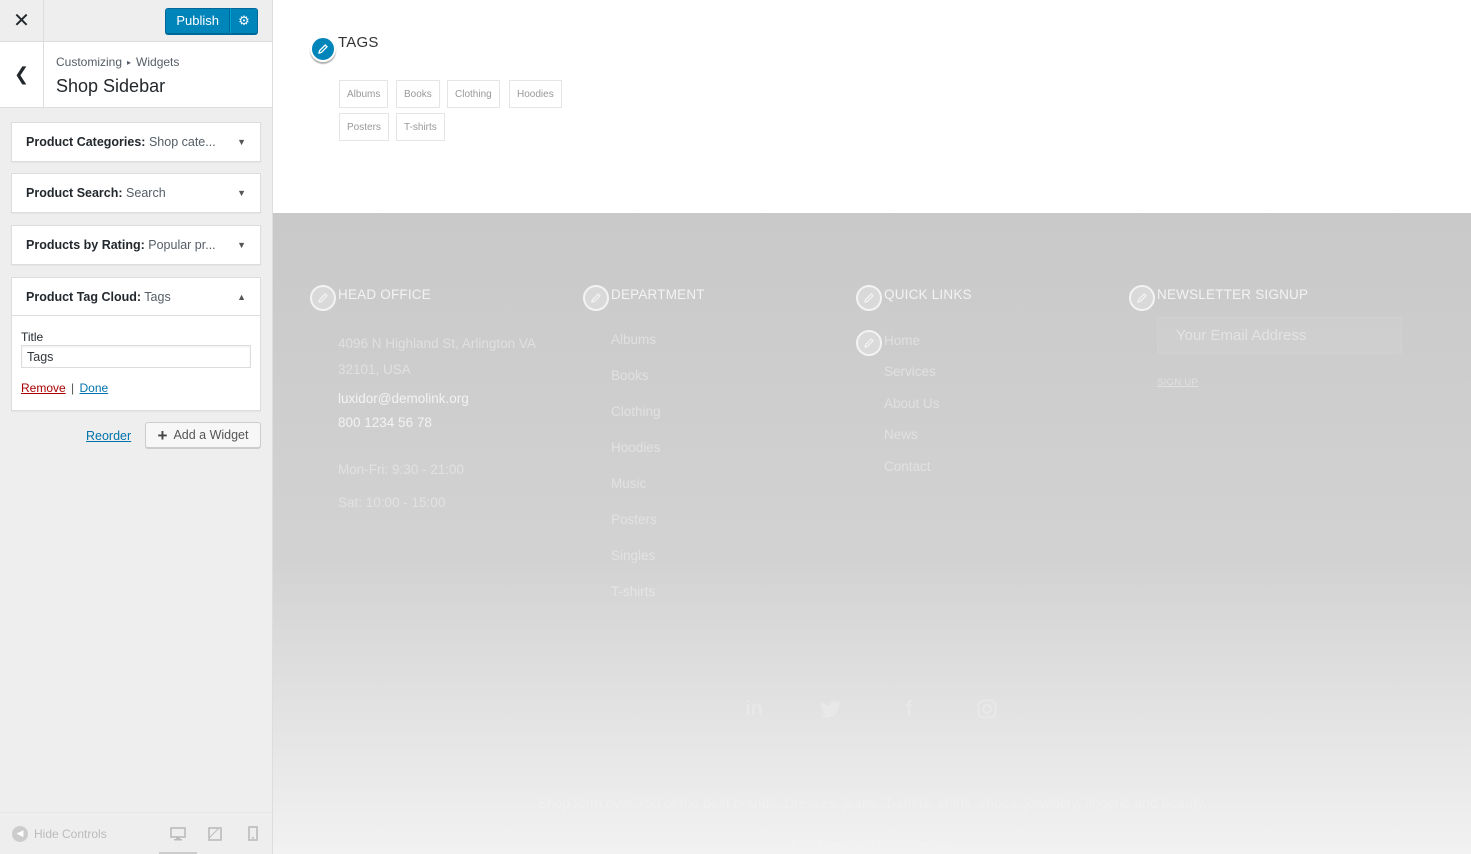 Image resolution: width=1471 pixels, height=854 pixels. I want to click on tag-link: Hoodies, so click(535, 94).